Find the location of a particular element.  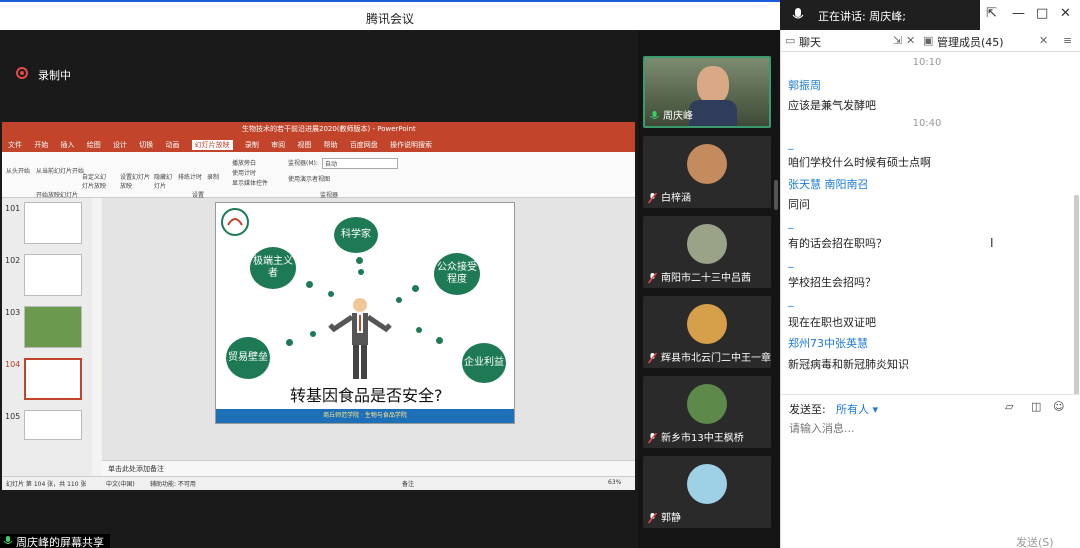

close-button: ✕ is located at coordinates (1065, 13).